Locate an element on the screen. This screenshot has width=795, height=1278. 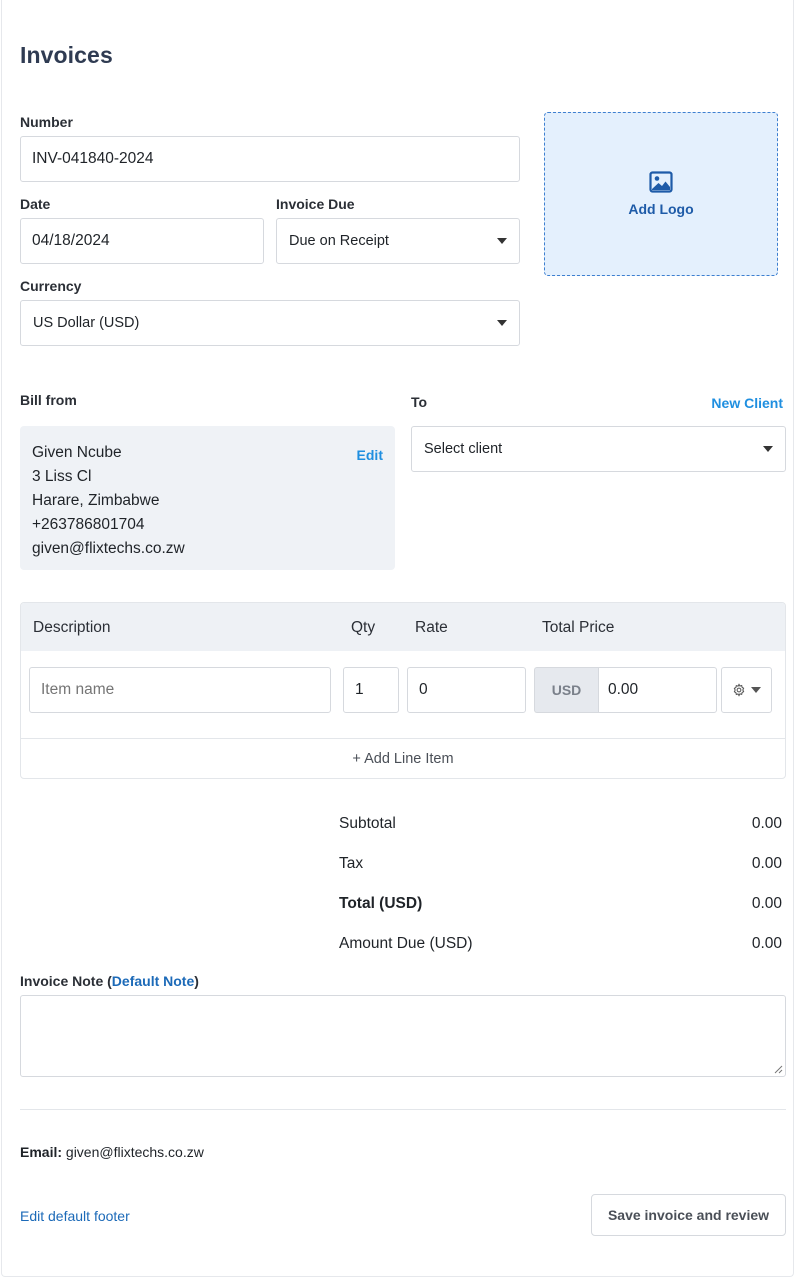
footer-email-label: Email: is located at coordinates (41, 1152).